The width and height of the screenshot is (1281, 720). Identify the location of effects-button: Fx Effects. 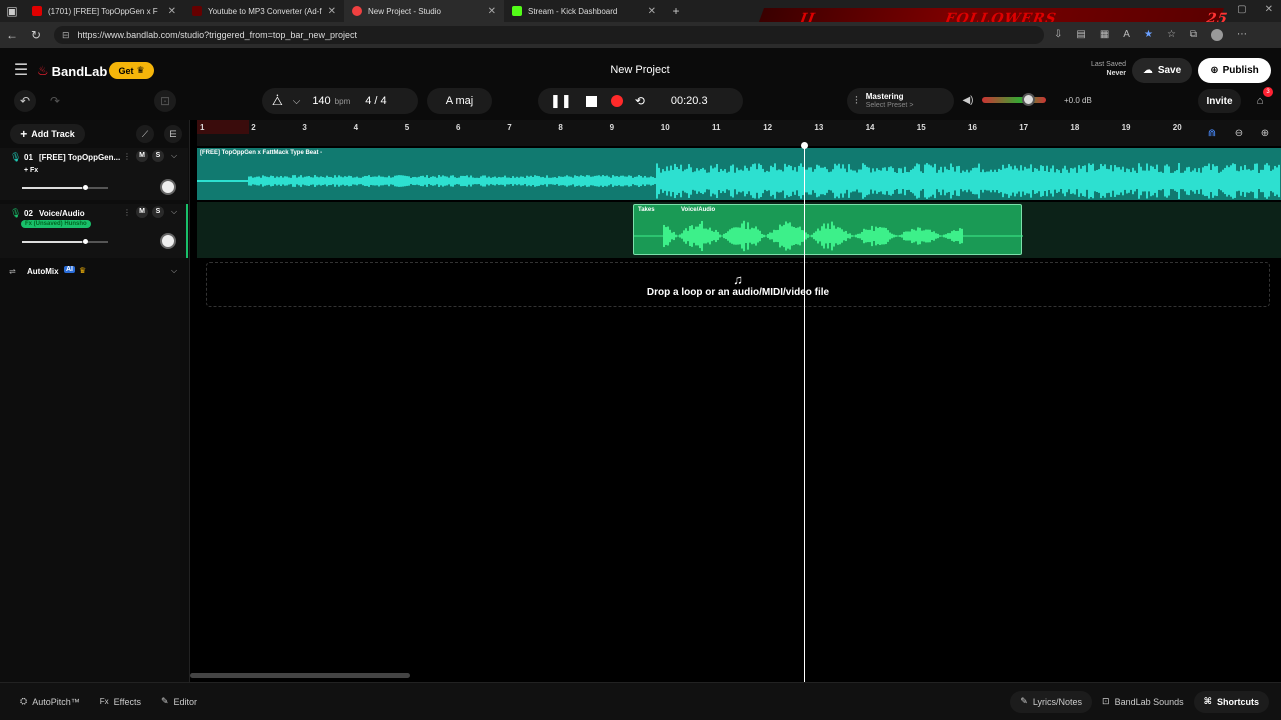
(120, 702).